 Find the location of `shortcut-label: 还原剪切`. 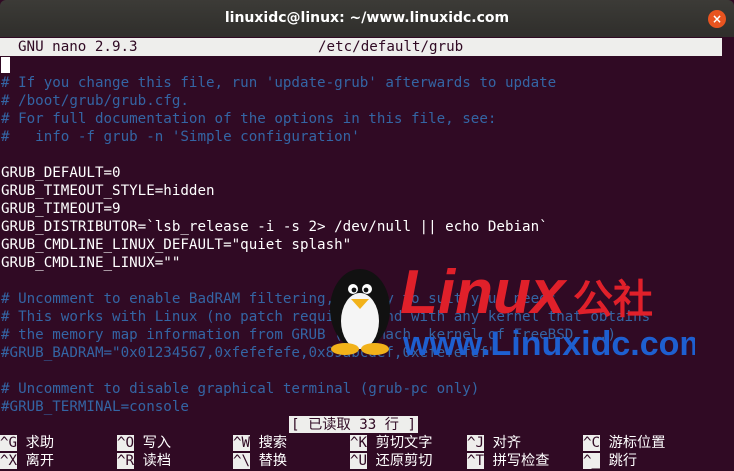

shortcut-label: 还原剪切 is located at coordinates (400, 461).